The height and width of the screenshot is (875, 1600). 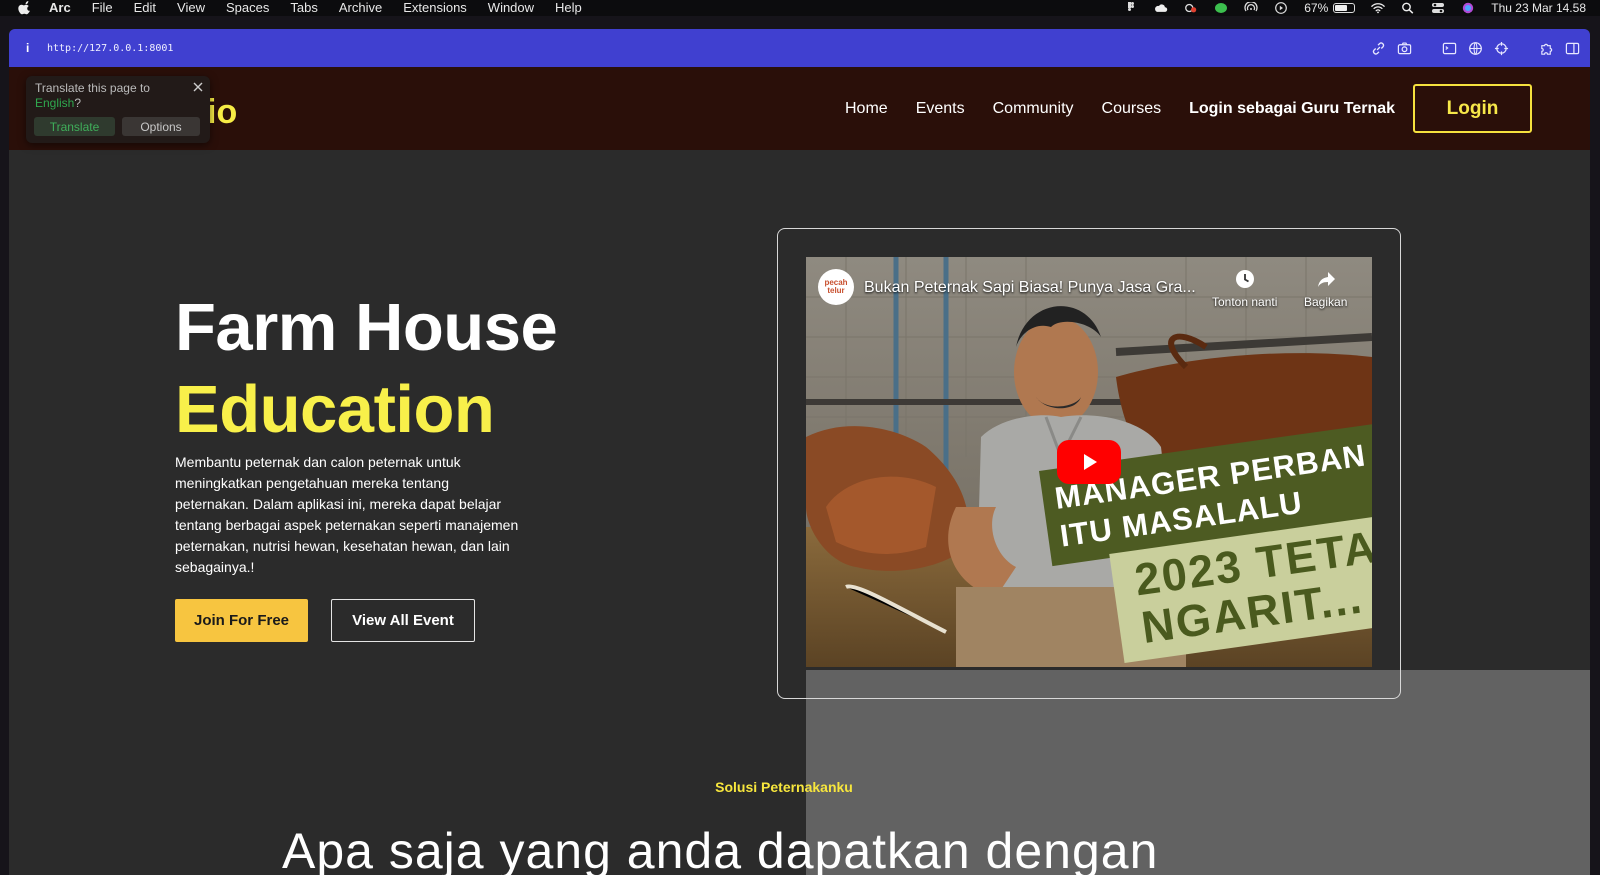 I want to click on menu-help: Help, so click(x=568, y=8).